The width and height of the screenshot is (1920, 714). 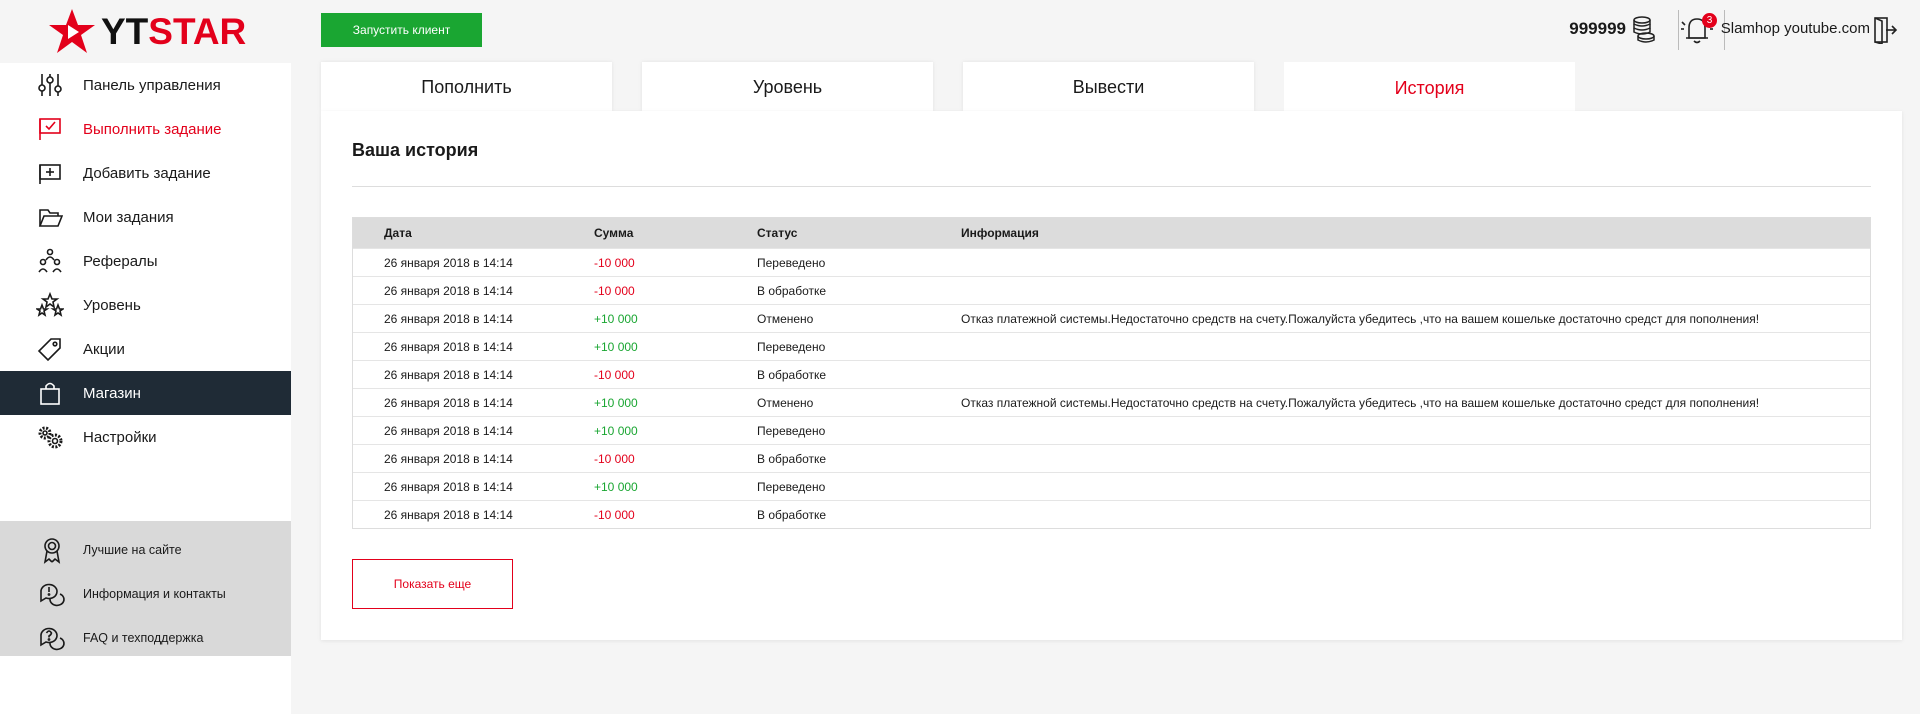 What do you see at coordinates (50, 217) in the screenshot?
I see `folder-icon` at bounding box center [50, 217].